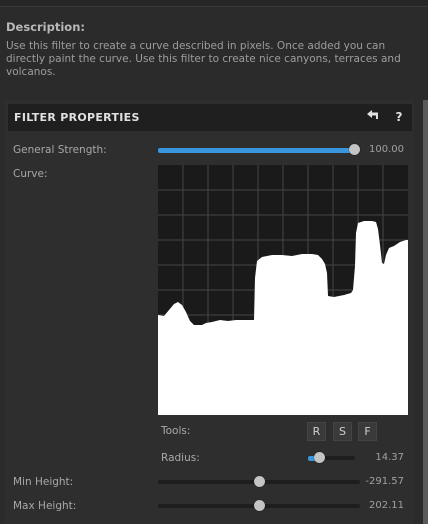  Describe the element at coordinates (43, 482) in the screenshot. I see `min-height-label: Min Height:` at that location.